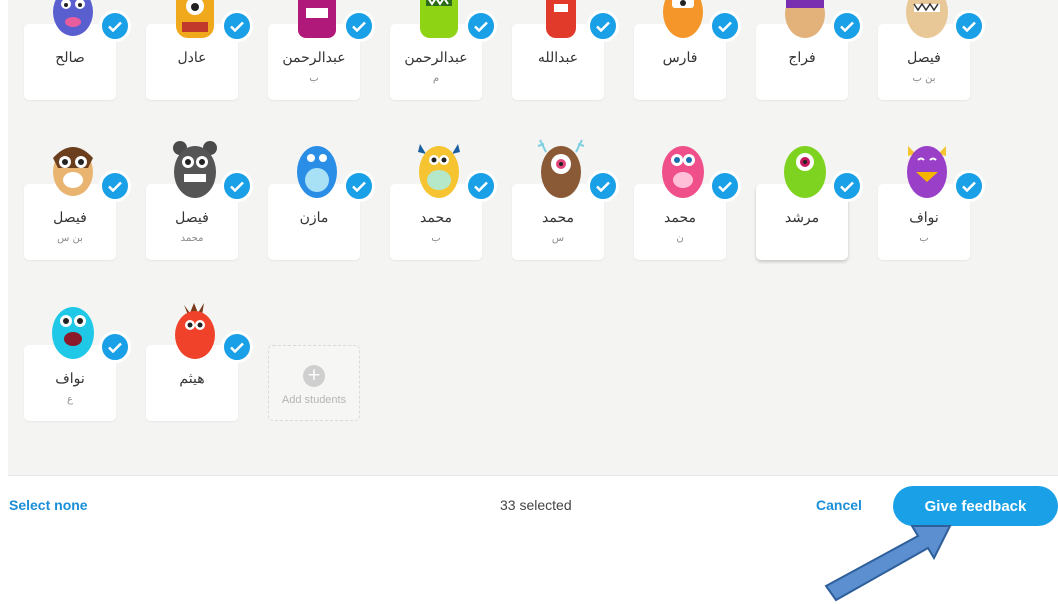 The width and height of the screenshot is (1058, 604). What do you see at coordinates (192, 238) in the screenshot?
I see `student-initial: محمد` at bounding box center [192, 238].